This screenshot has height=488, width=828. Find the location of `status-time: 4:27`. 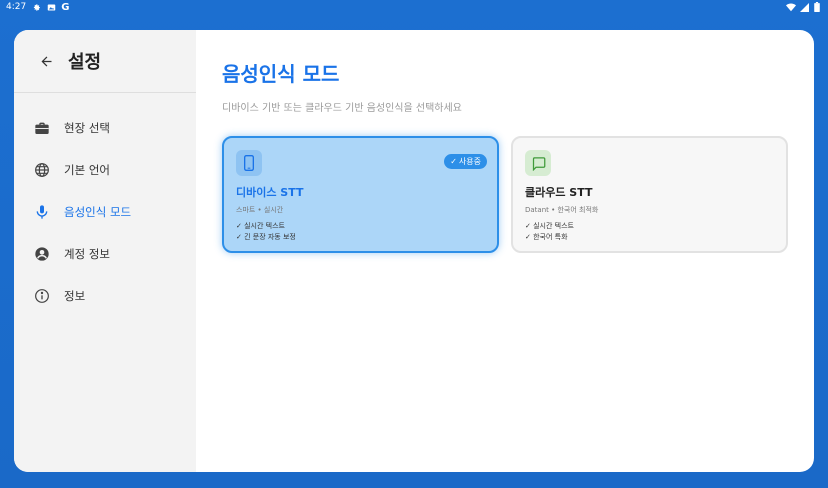

status-time: 4:27 is located at coordinates (16, 7).